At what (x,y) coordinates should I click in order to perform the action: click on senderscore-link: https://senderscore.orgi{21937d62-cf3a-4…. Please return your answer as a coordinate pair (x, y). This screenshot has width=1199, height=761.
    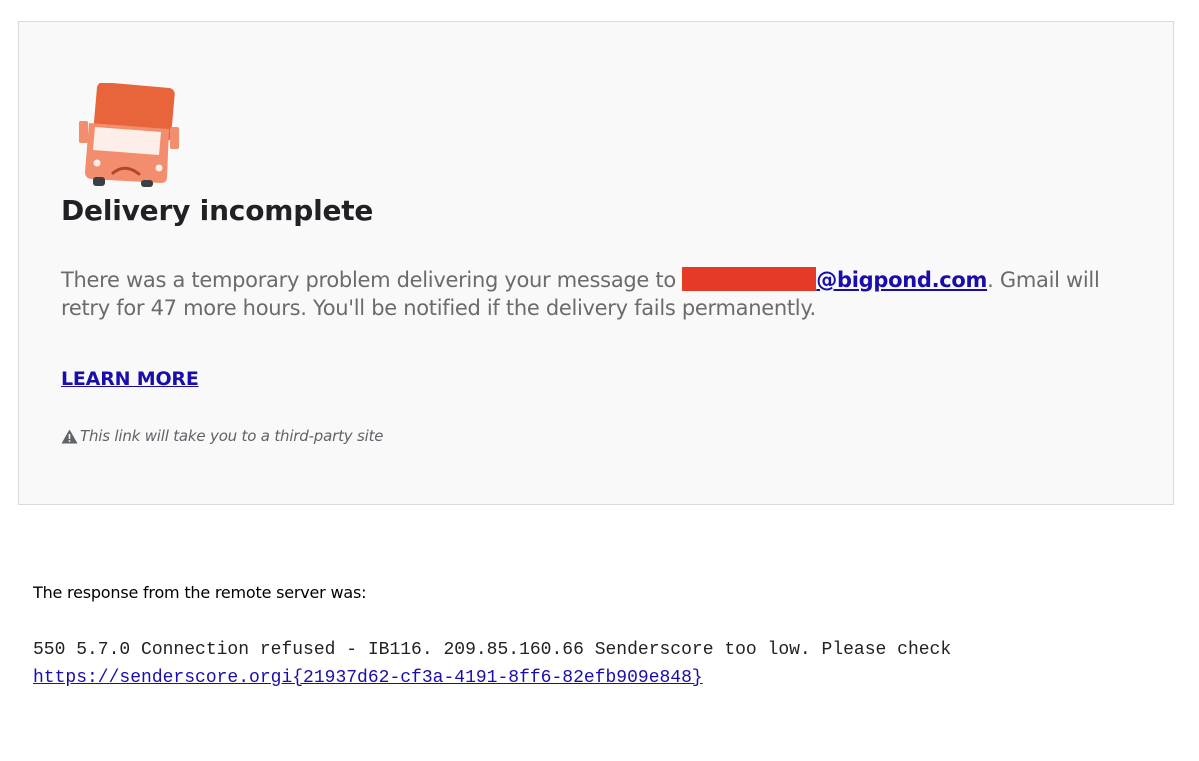
    Looking at the image, I should click on (368, 678).